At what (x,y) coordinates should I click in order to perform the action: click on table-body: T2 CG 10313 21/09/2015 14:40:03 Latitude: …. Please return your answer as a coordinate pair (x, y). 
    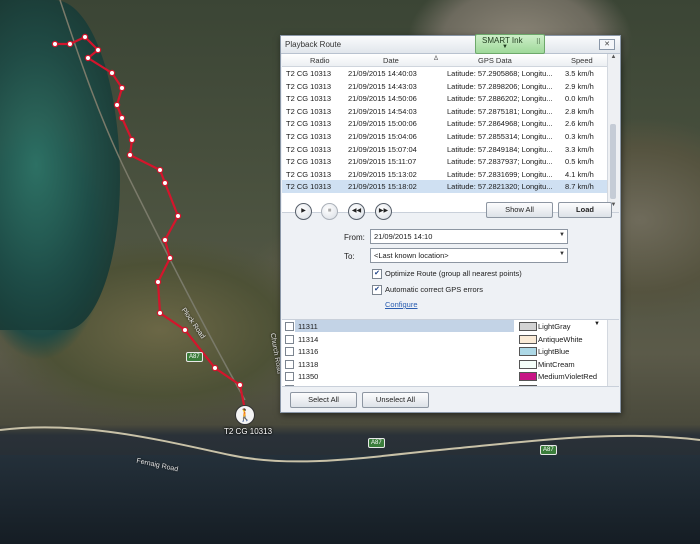
    Looking at the image, I should click on (444, 130).